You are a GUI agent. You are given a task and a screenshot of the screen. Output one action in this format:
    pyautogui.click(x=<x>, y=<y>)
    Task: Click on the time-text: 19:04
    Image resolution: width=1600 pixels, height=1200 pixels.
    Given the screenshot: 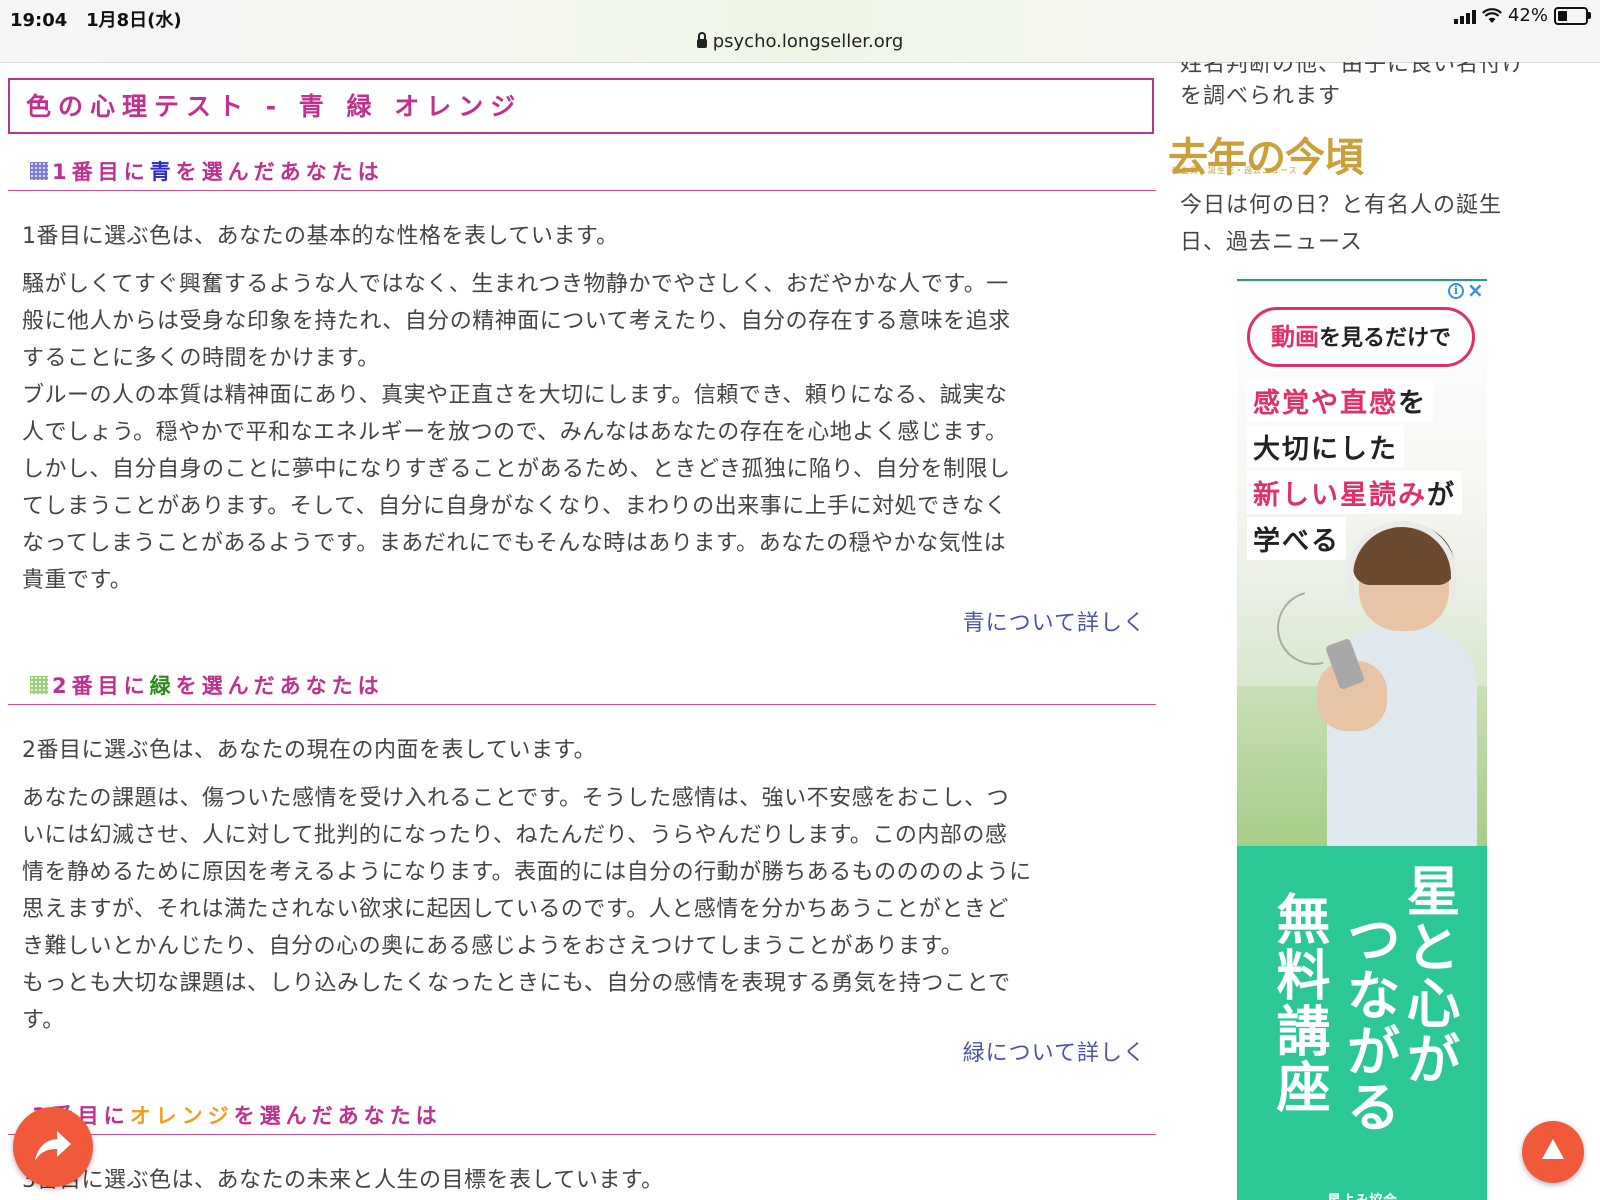 What is the action you would take?
    pyautogui.click(x=39, y=20)
    